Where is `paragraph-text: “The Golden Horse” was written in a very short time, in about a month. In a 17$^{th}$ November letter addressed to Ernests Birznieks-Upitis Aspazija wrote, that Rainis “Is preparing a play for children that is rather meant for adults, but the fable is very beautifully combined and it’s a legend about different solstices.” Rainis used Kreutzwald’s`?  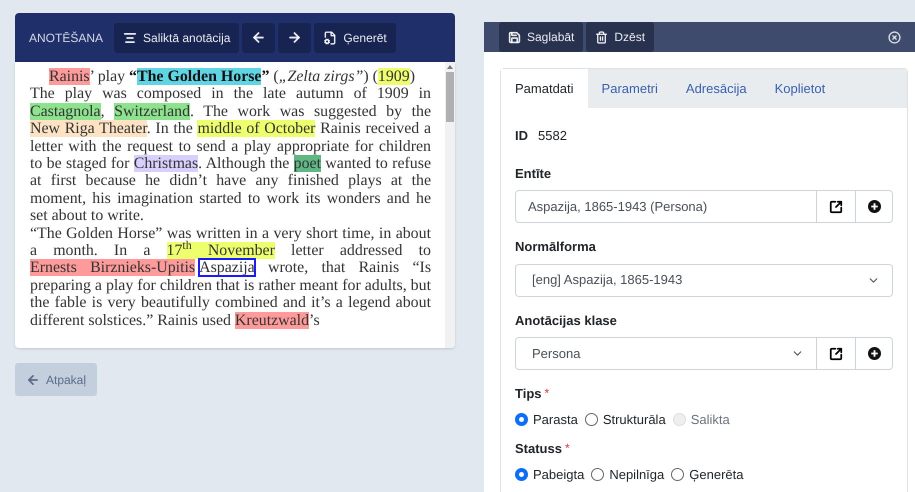
paragraph-text: “The Golden Horse” was written in a very short time, in about a month. In a 17$^{th}$ November letter addressed to Ernests Birznieks-Upitis Aspazija wrote, that Rainis “Is preparing a play for children that is rather meant for adults, but the fable is very beautifully combined and it’s a legend about different solstices.” Rainis used Kreutzwald’s is located at coordinates (230, 277).